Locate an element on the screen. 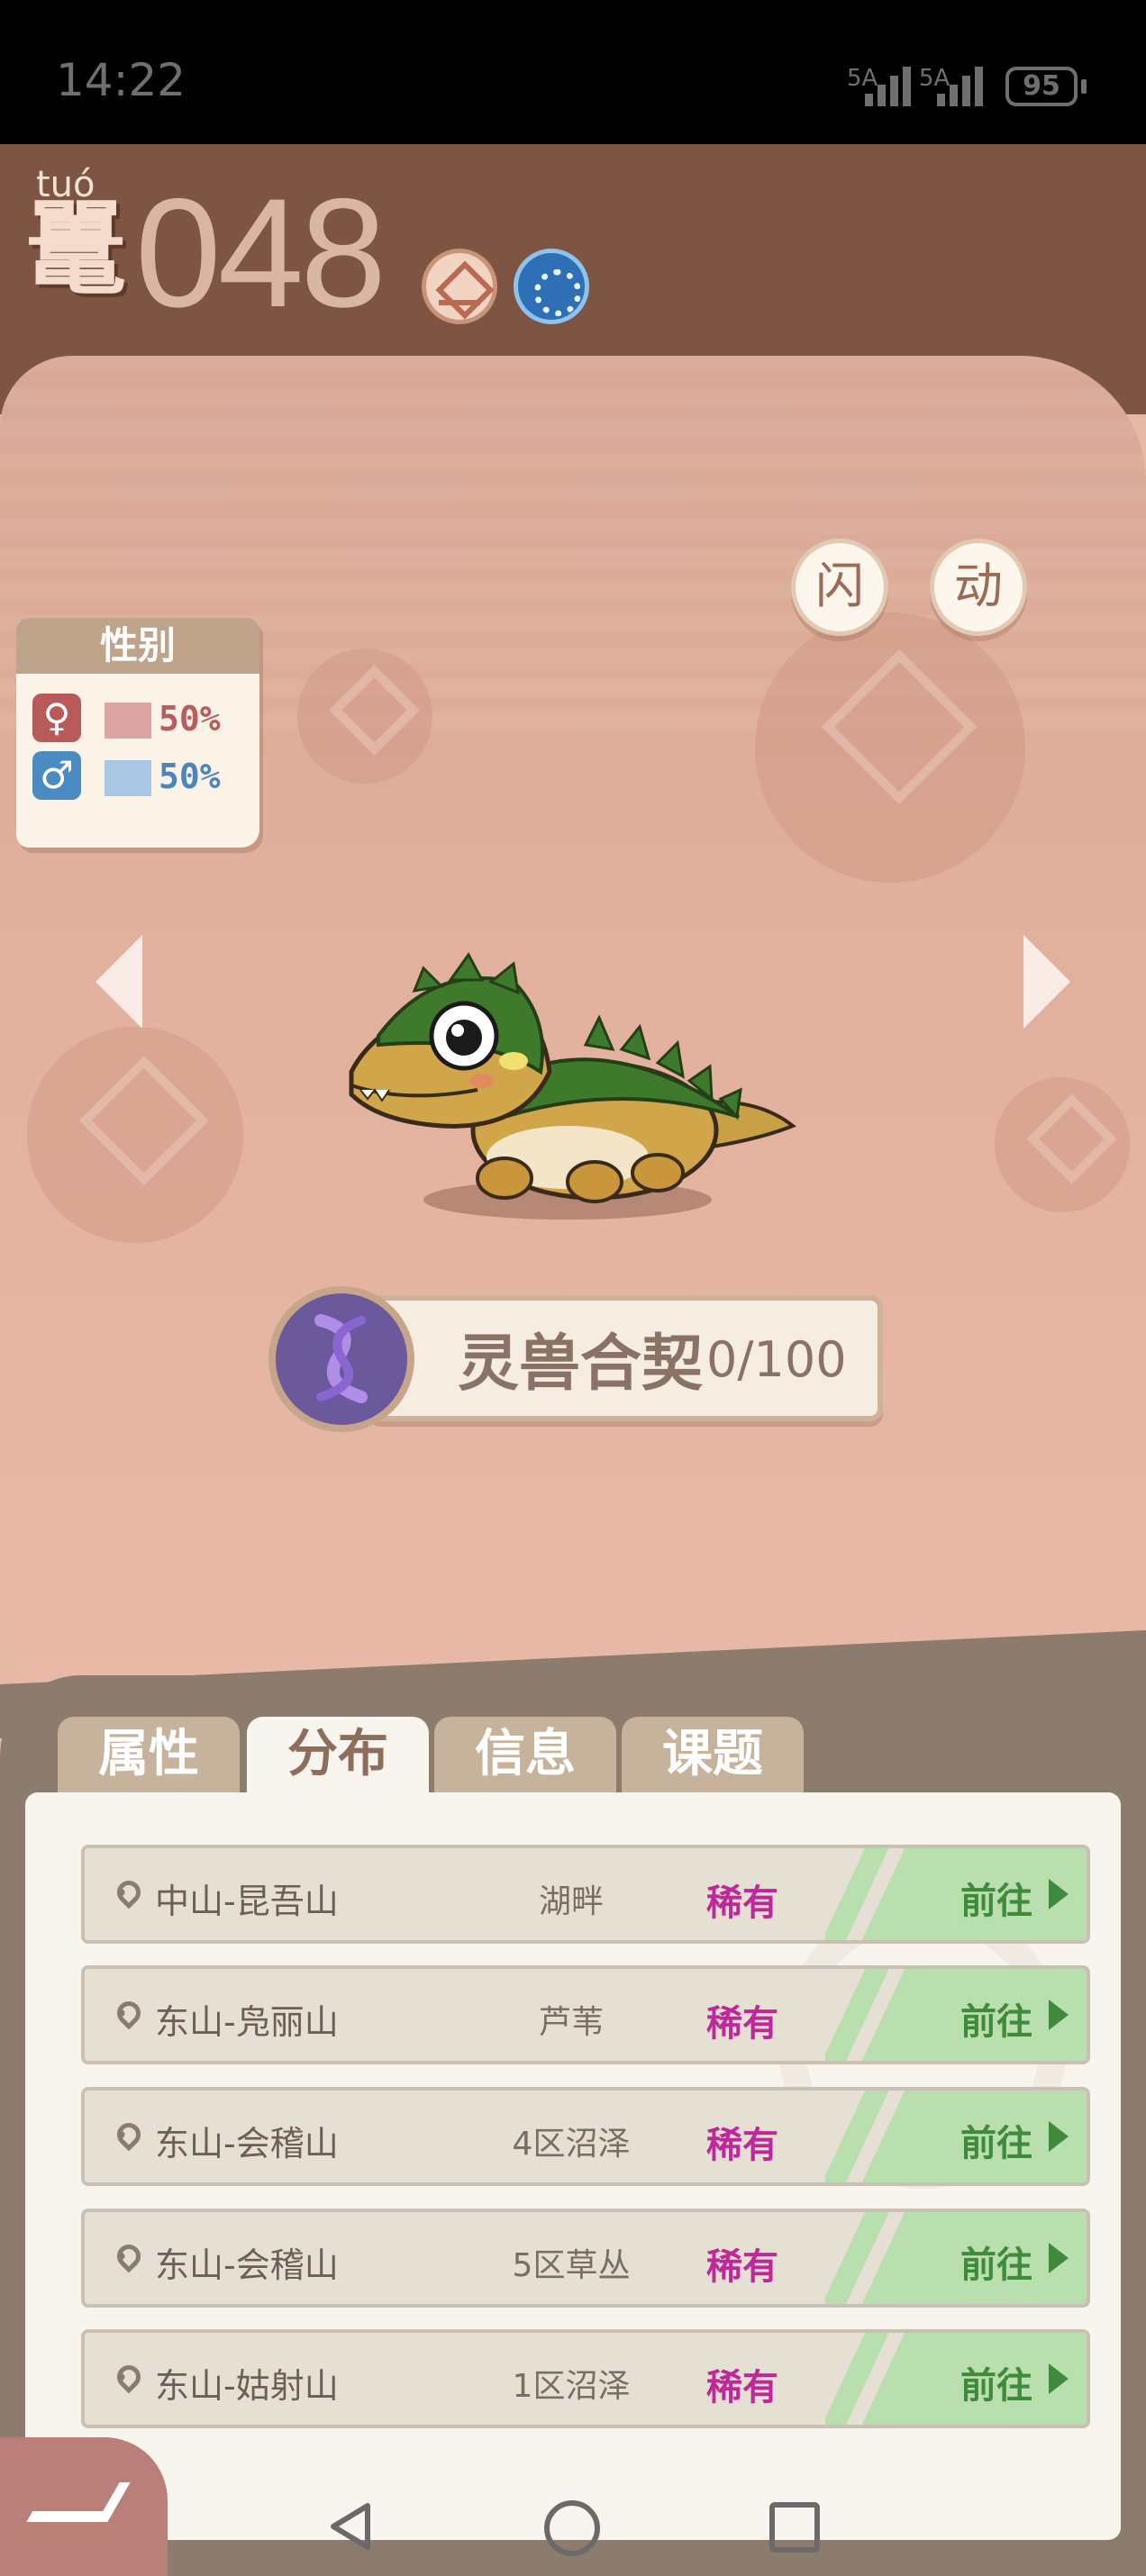 The image size is (1146, 2576). contract-emblem-icon is located at coordinates (341, 1359).